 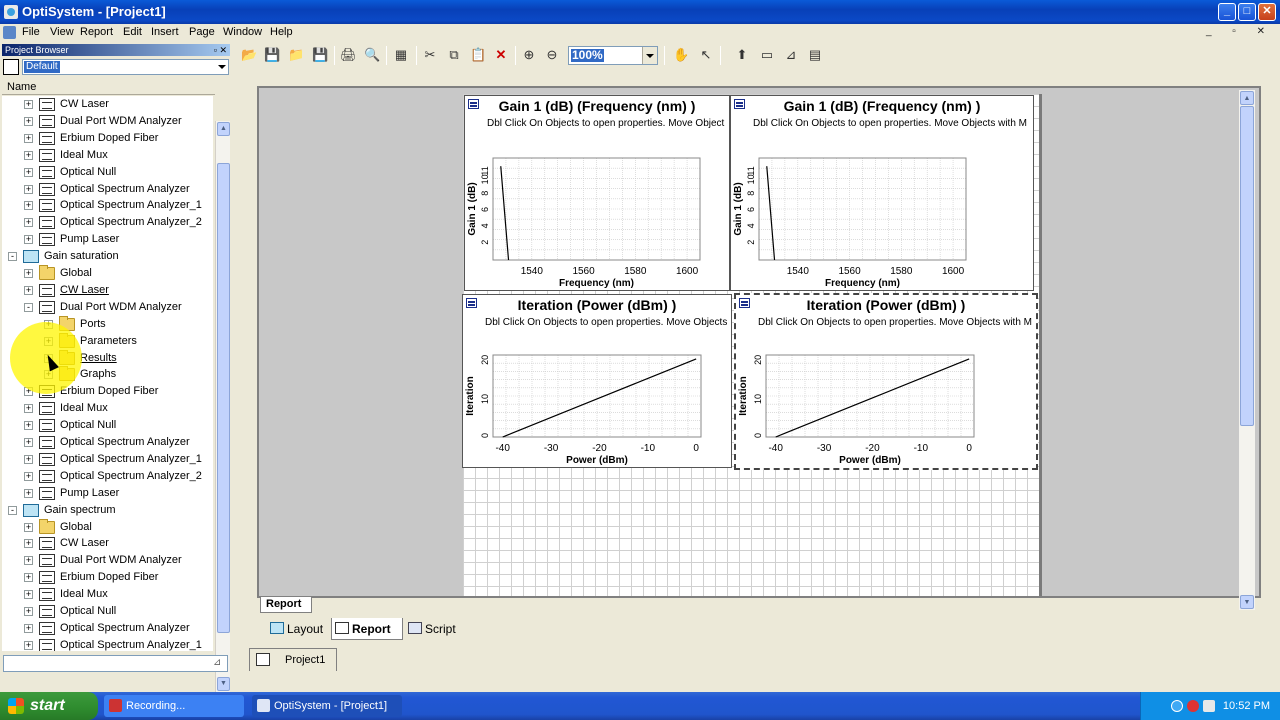 I want to click on project-combo: Default, so click(x=125, y=67).